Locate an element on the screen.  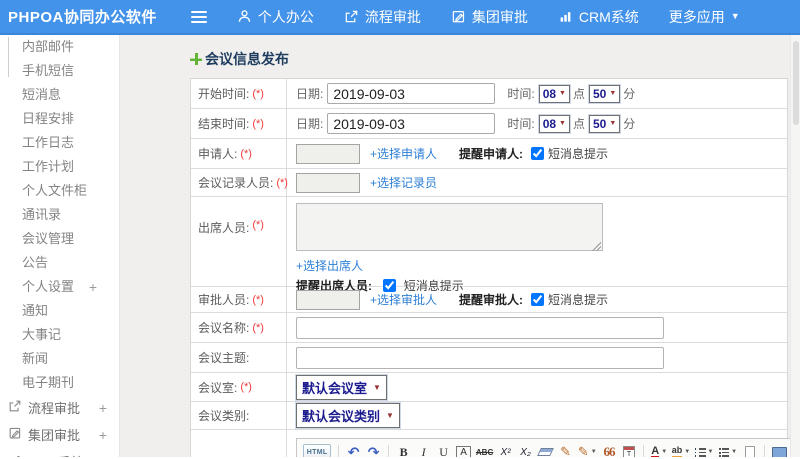
nav-personal-office: 个人办公 is located at coordinates (275, 17).